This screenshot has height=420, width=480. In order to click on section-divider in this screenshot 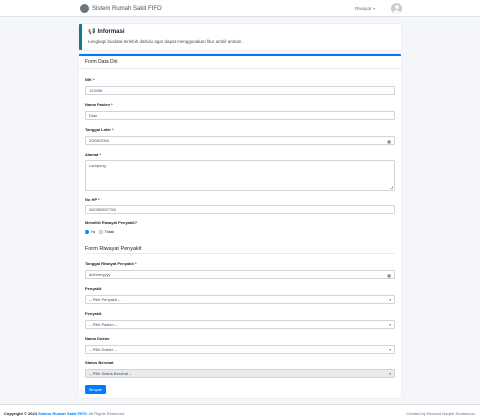, I will do `click(240, 253)`.